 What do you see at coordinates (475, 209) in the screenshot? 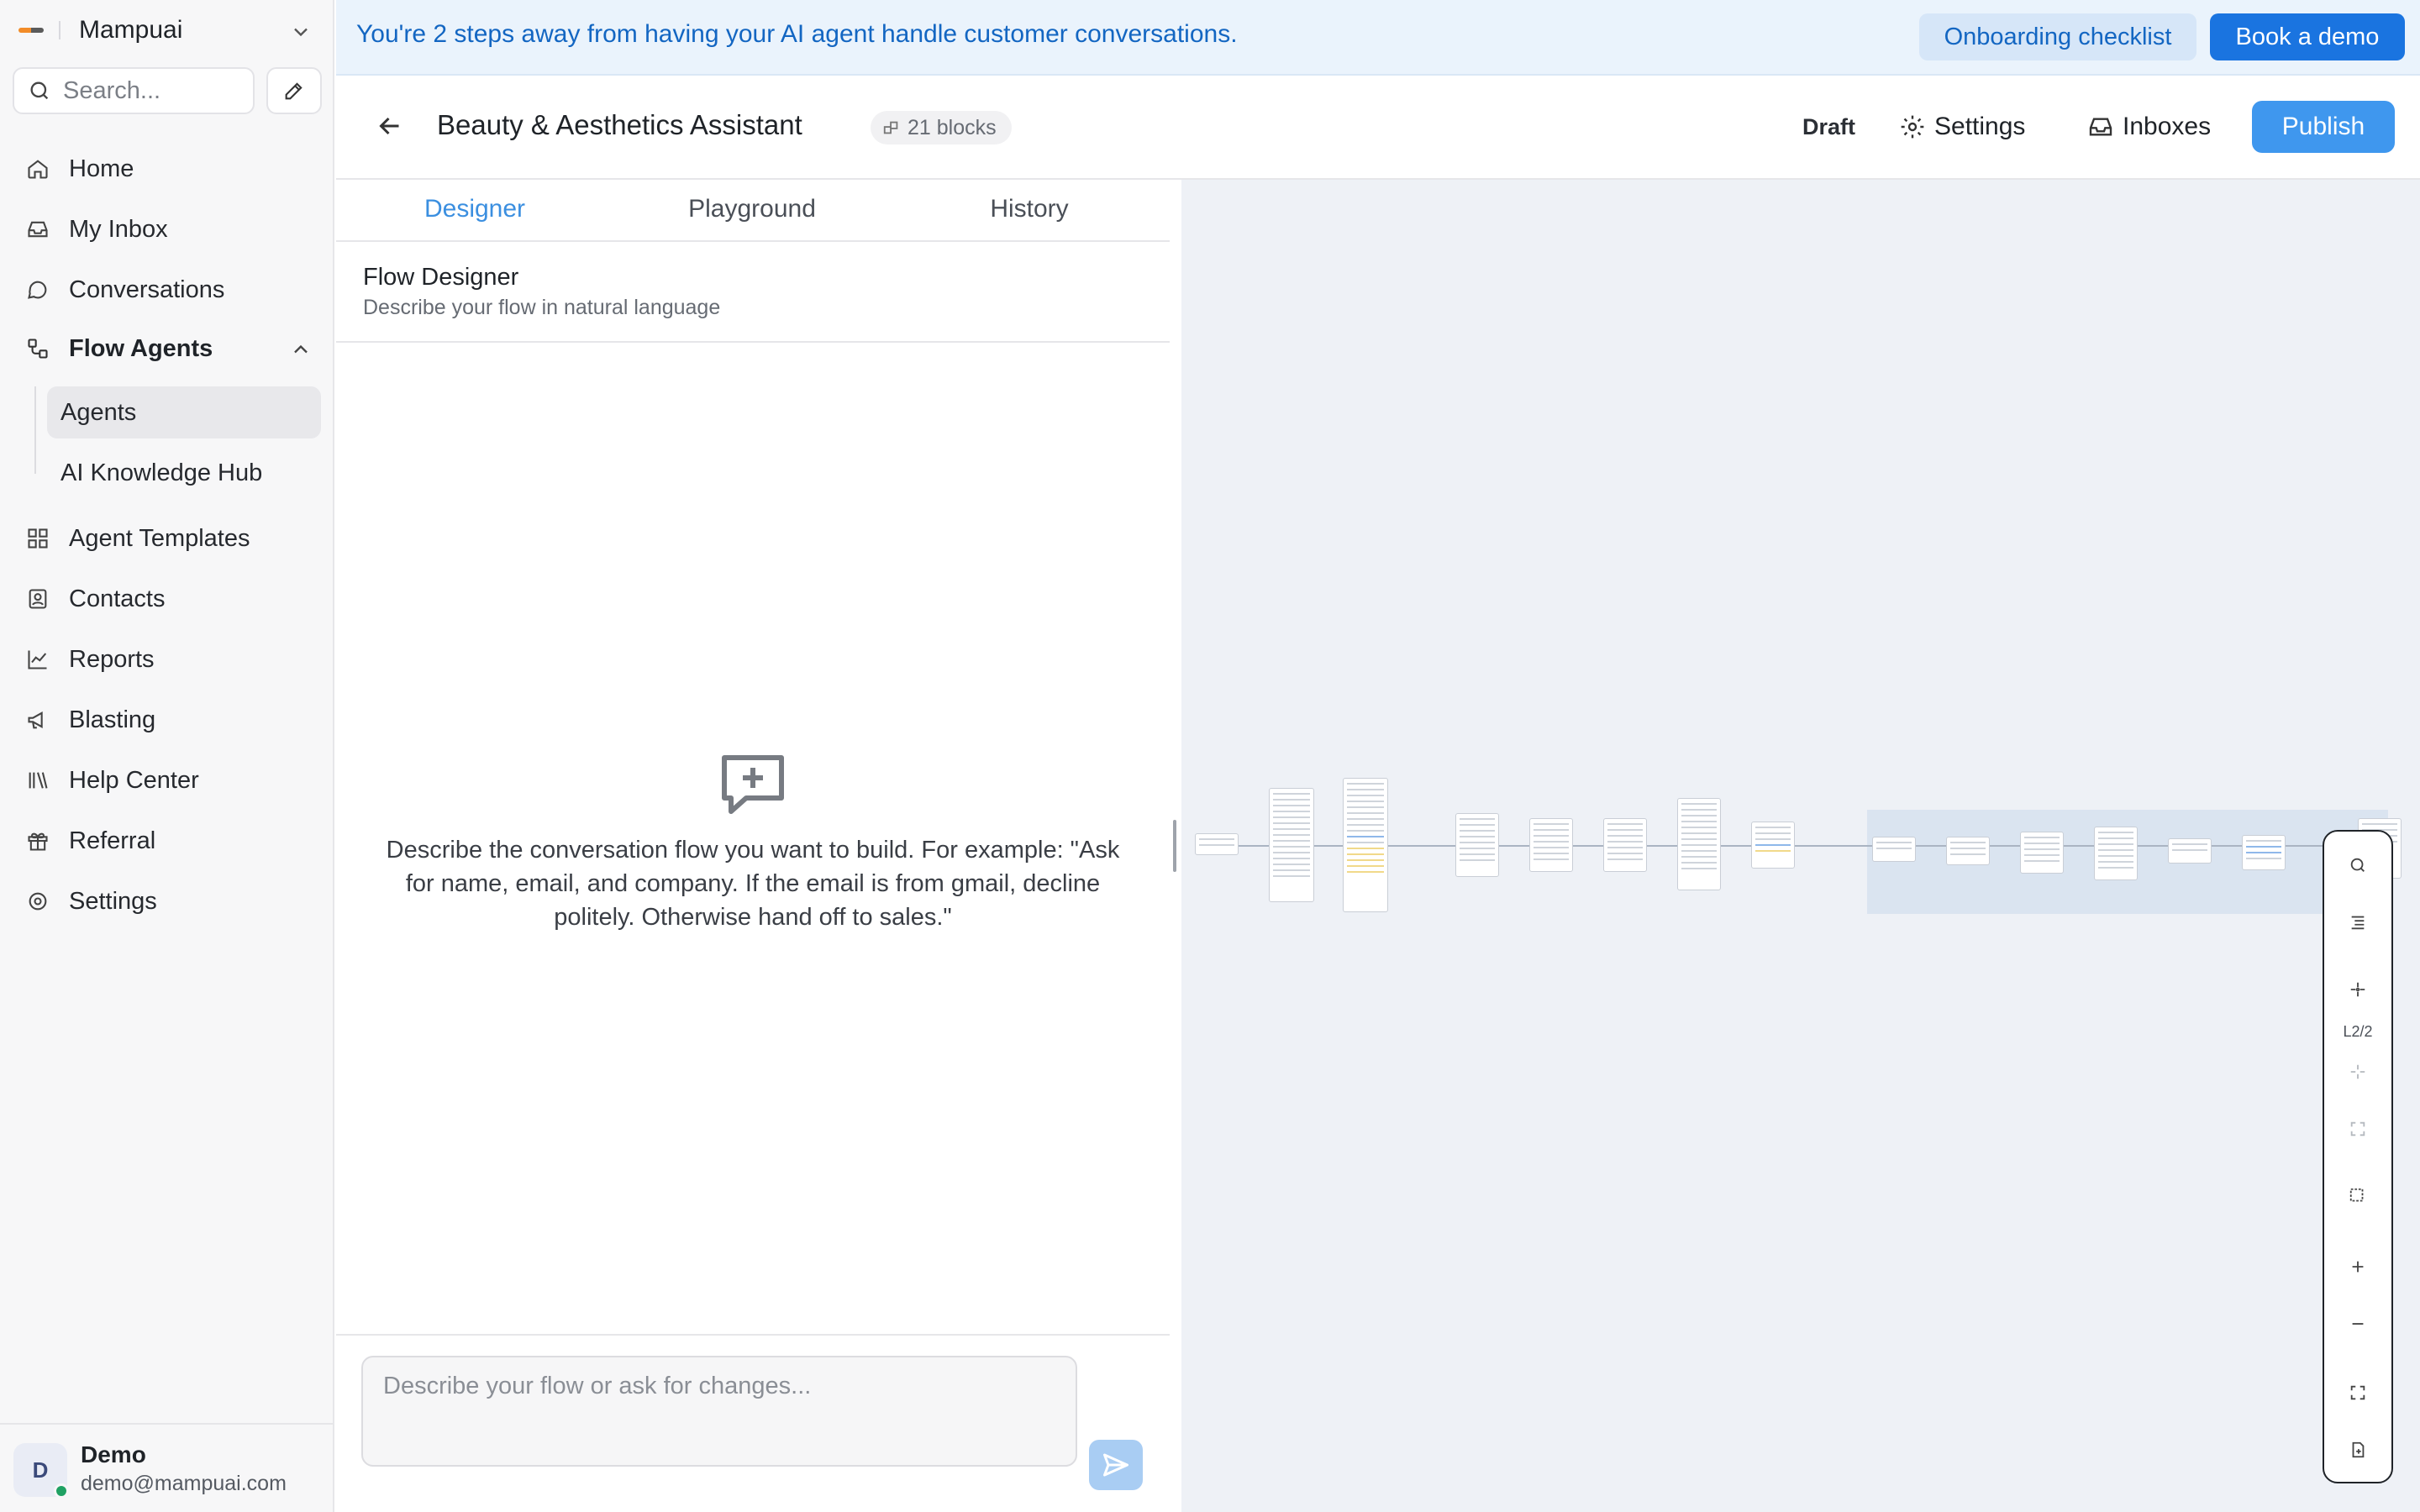
I see `tab-designer: Designer` at bounding box center [475, 209].